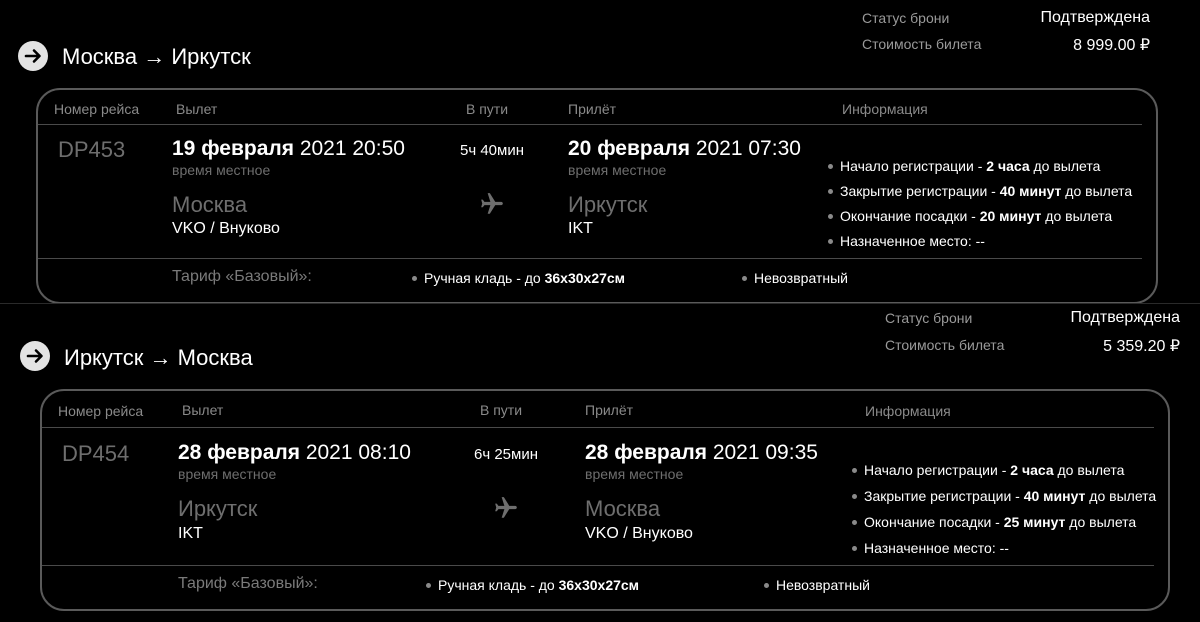 This screenshot has height=622, width=1200. Describe the element at coordinates (492, 150) in the screenshot. I see `flight-duration: 5ч 40мин` at that location.